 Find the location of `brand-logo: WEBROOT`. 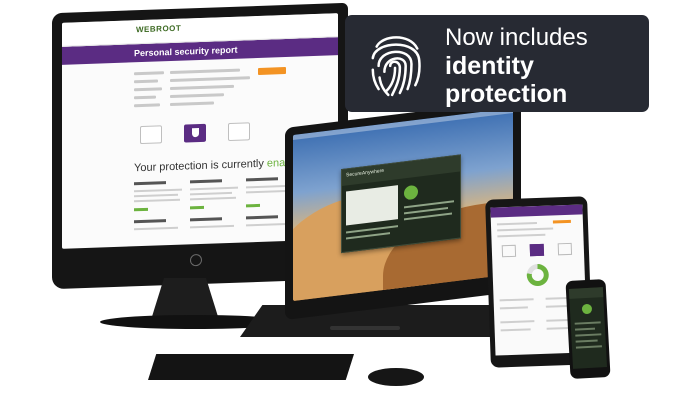

brand-logo: WEBROOT is located at coordinates (159, 29).